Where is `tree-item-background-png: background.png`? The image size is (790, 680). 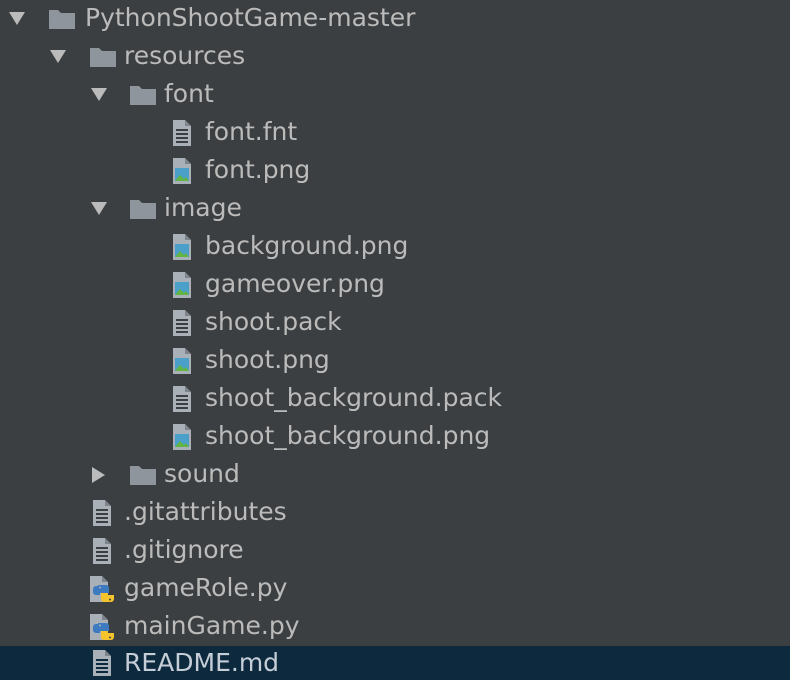
tree-item-background-png: background.png is located at coordinates (395, 247).